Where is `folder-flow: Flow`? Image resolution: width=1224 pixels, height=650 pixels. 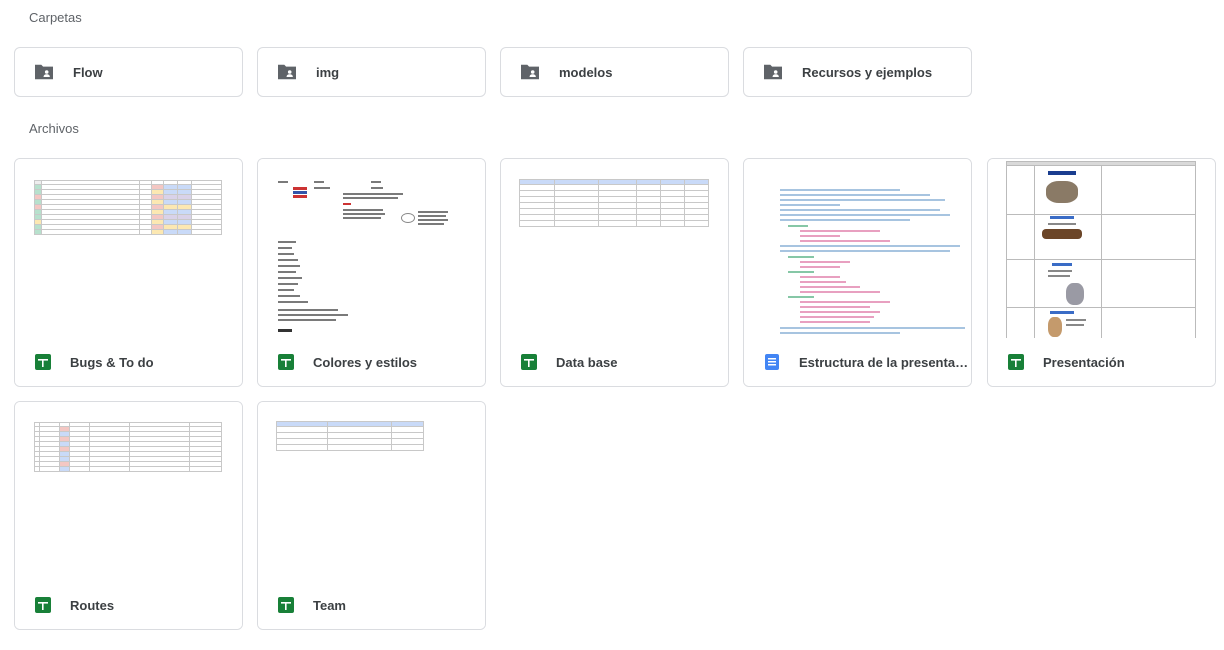 folder-flow: Flow is located at coordinates (128, 72).